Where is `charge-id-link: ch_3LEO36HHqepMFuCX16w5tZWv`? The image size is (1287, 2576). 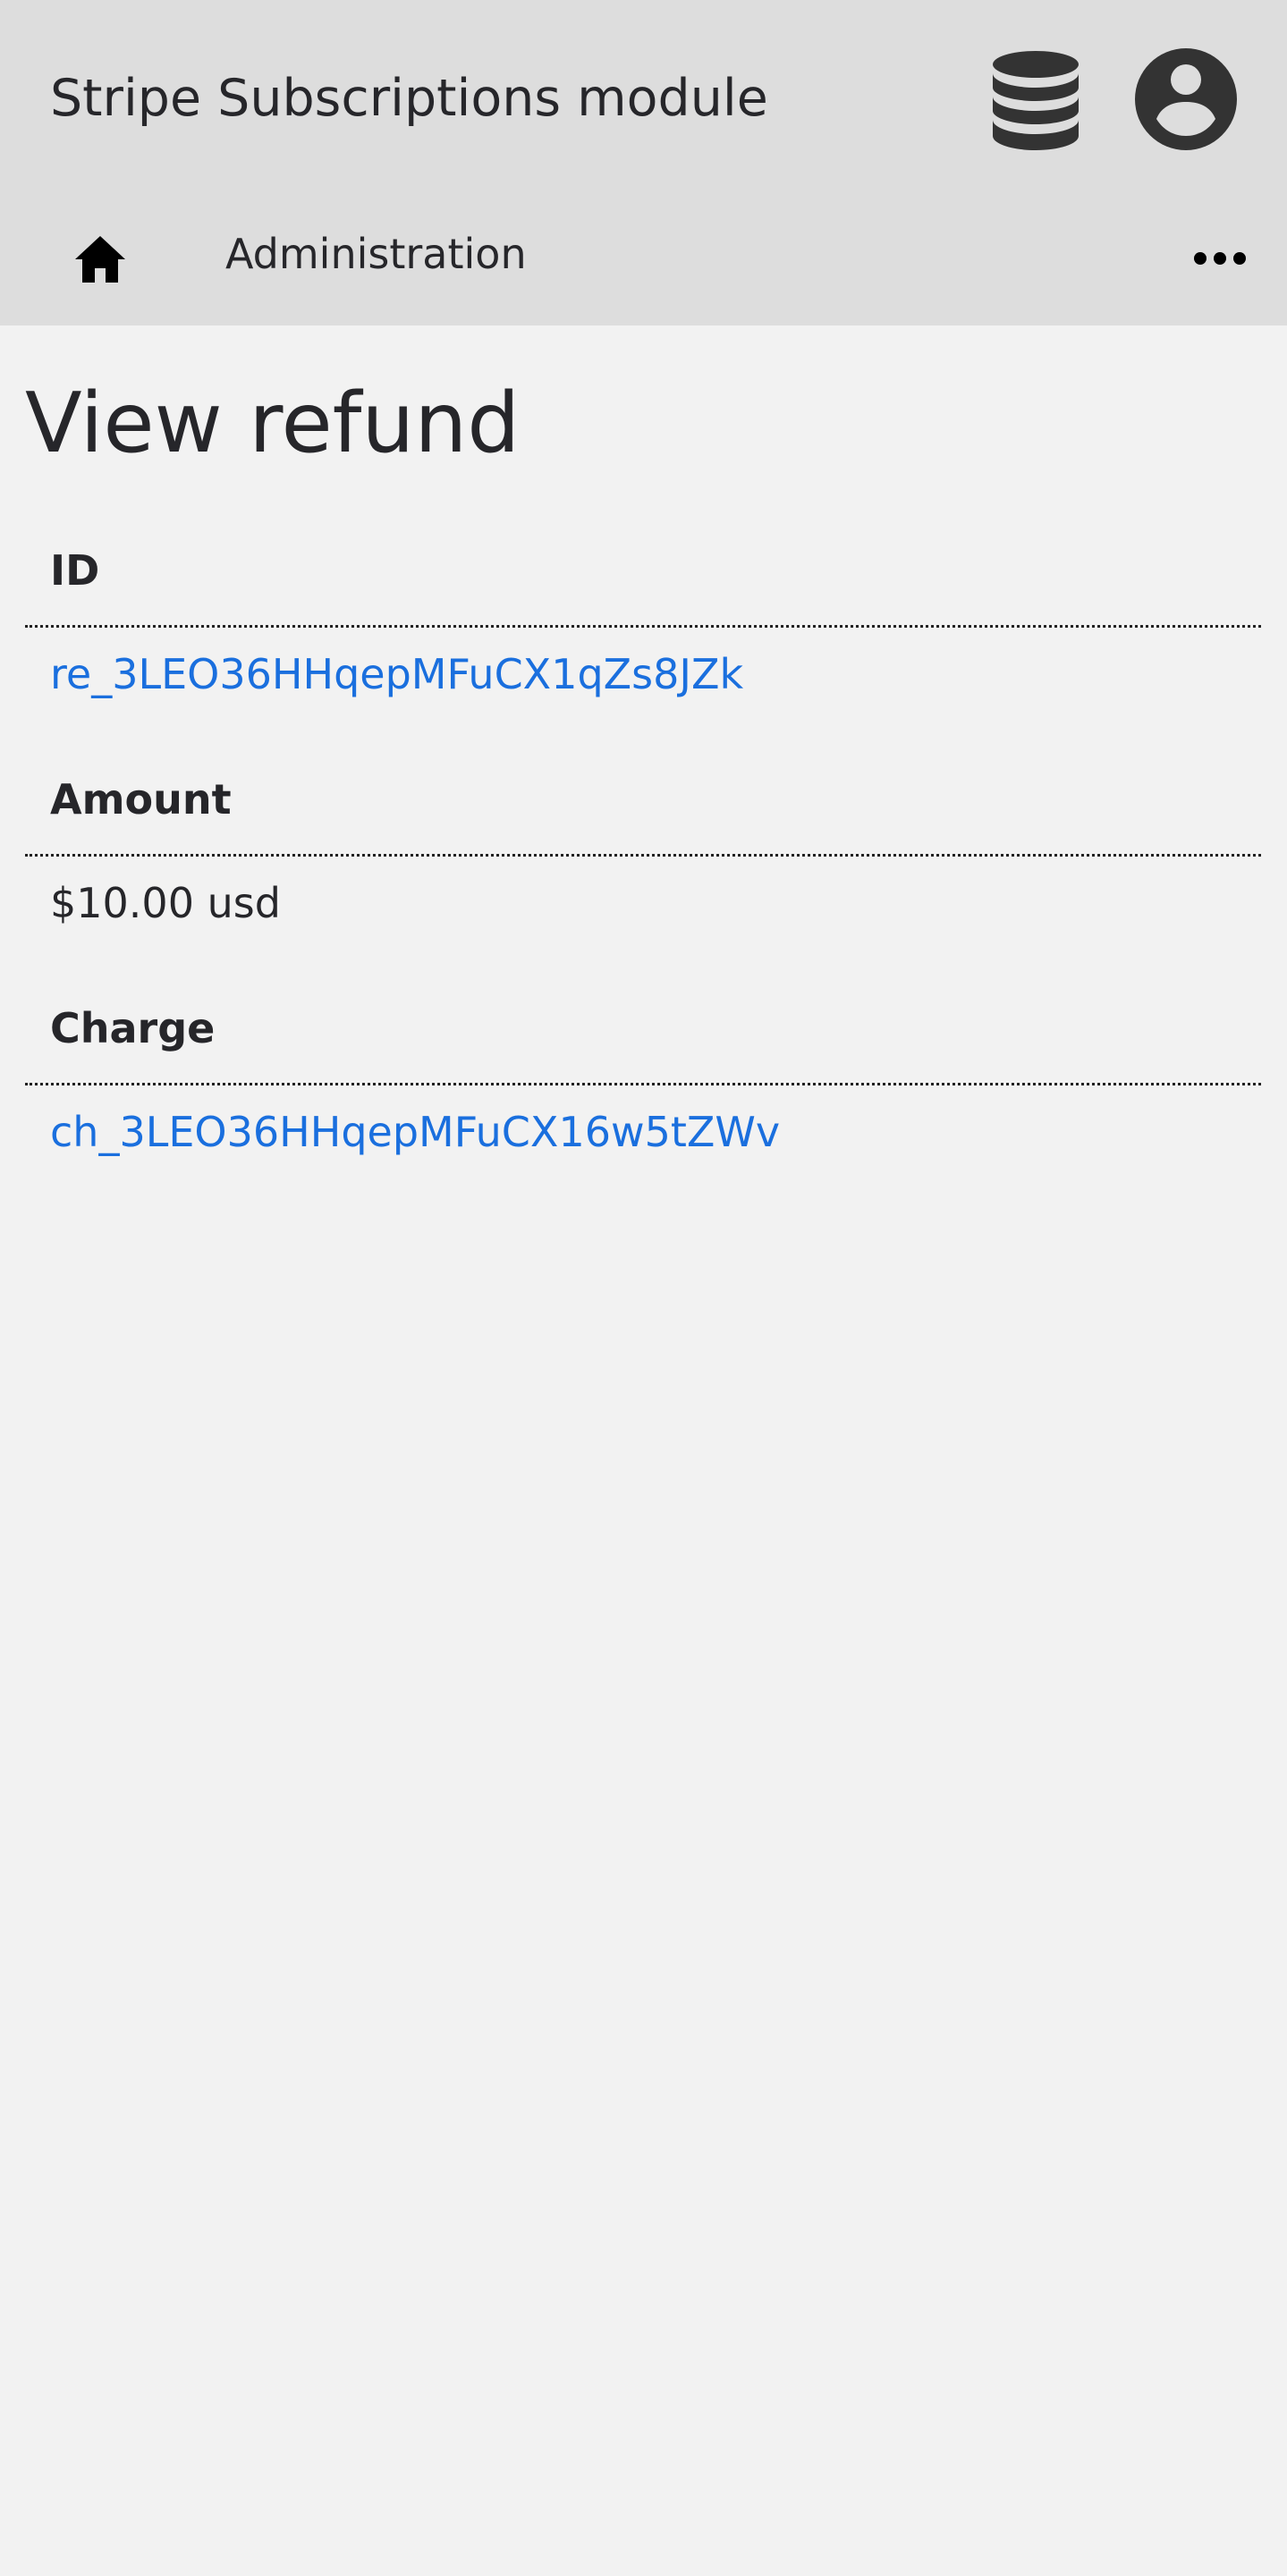 charge-id-link: ch_3LEO36HHqepMFuCX16w5tZWv is located at coordinates (415, 1132).